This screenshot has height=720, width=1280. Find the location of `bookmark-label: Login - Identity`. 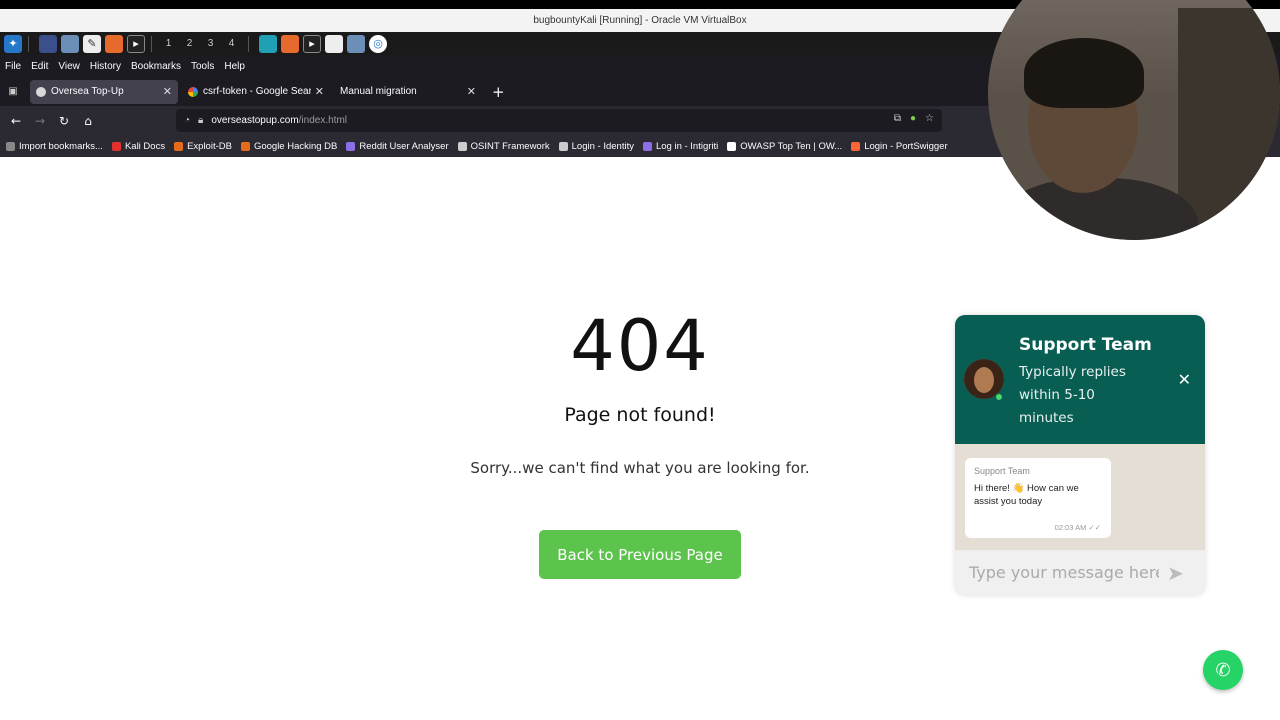

bookmark-label: Login - Identity is located at coordinates (602, 146).